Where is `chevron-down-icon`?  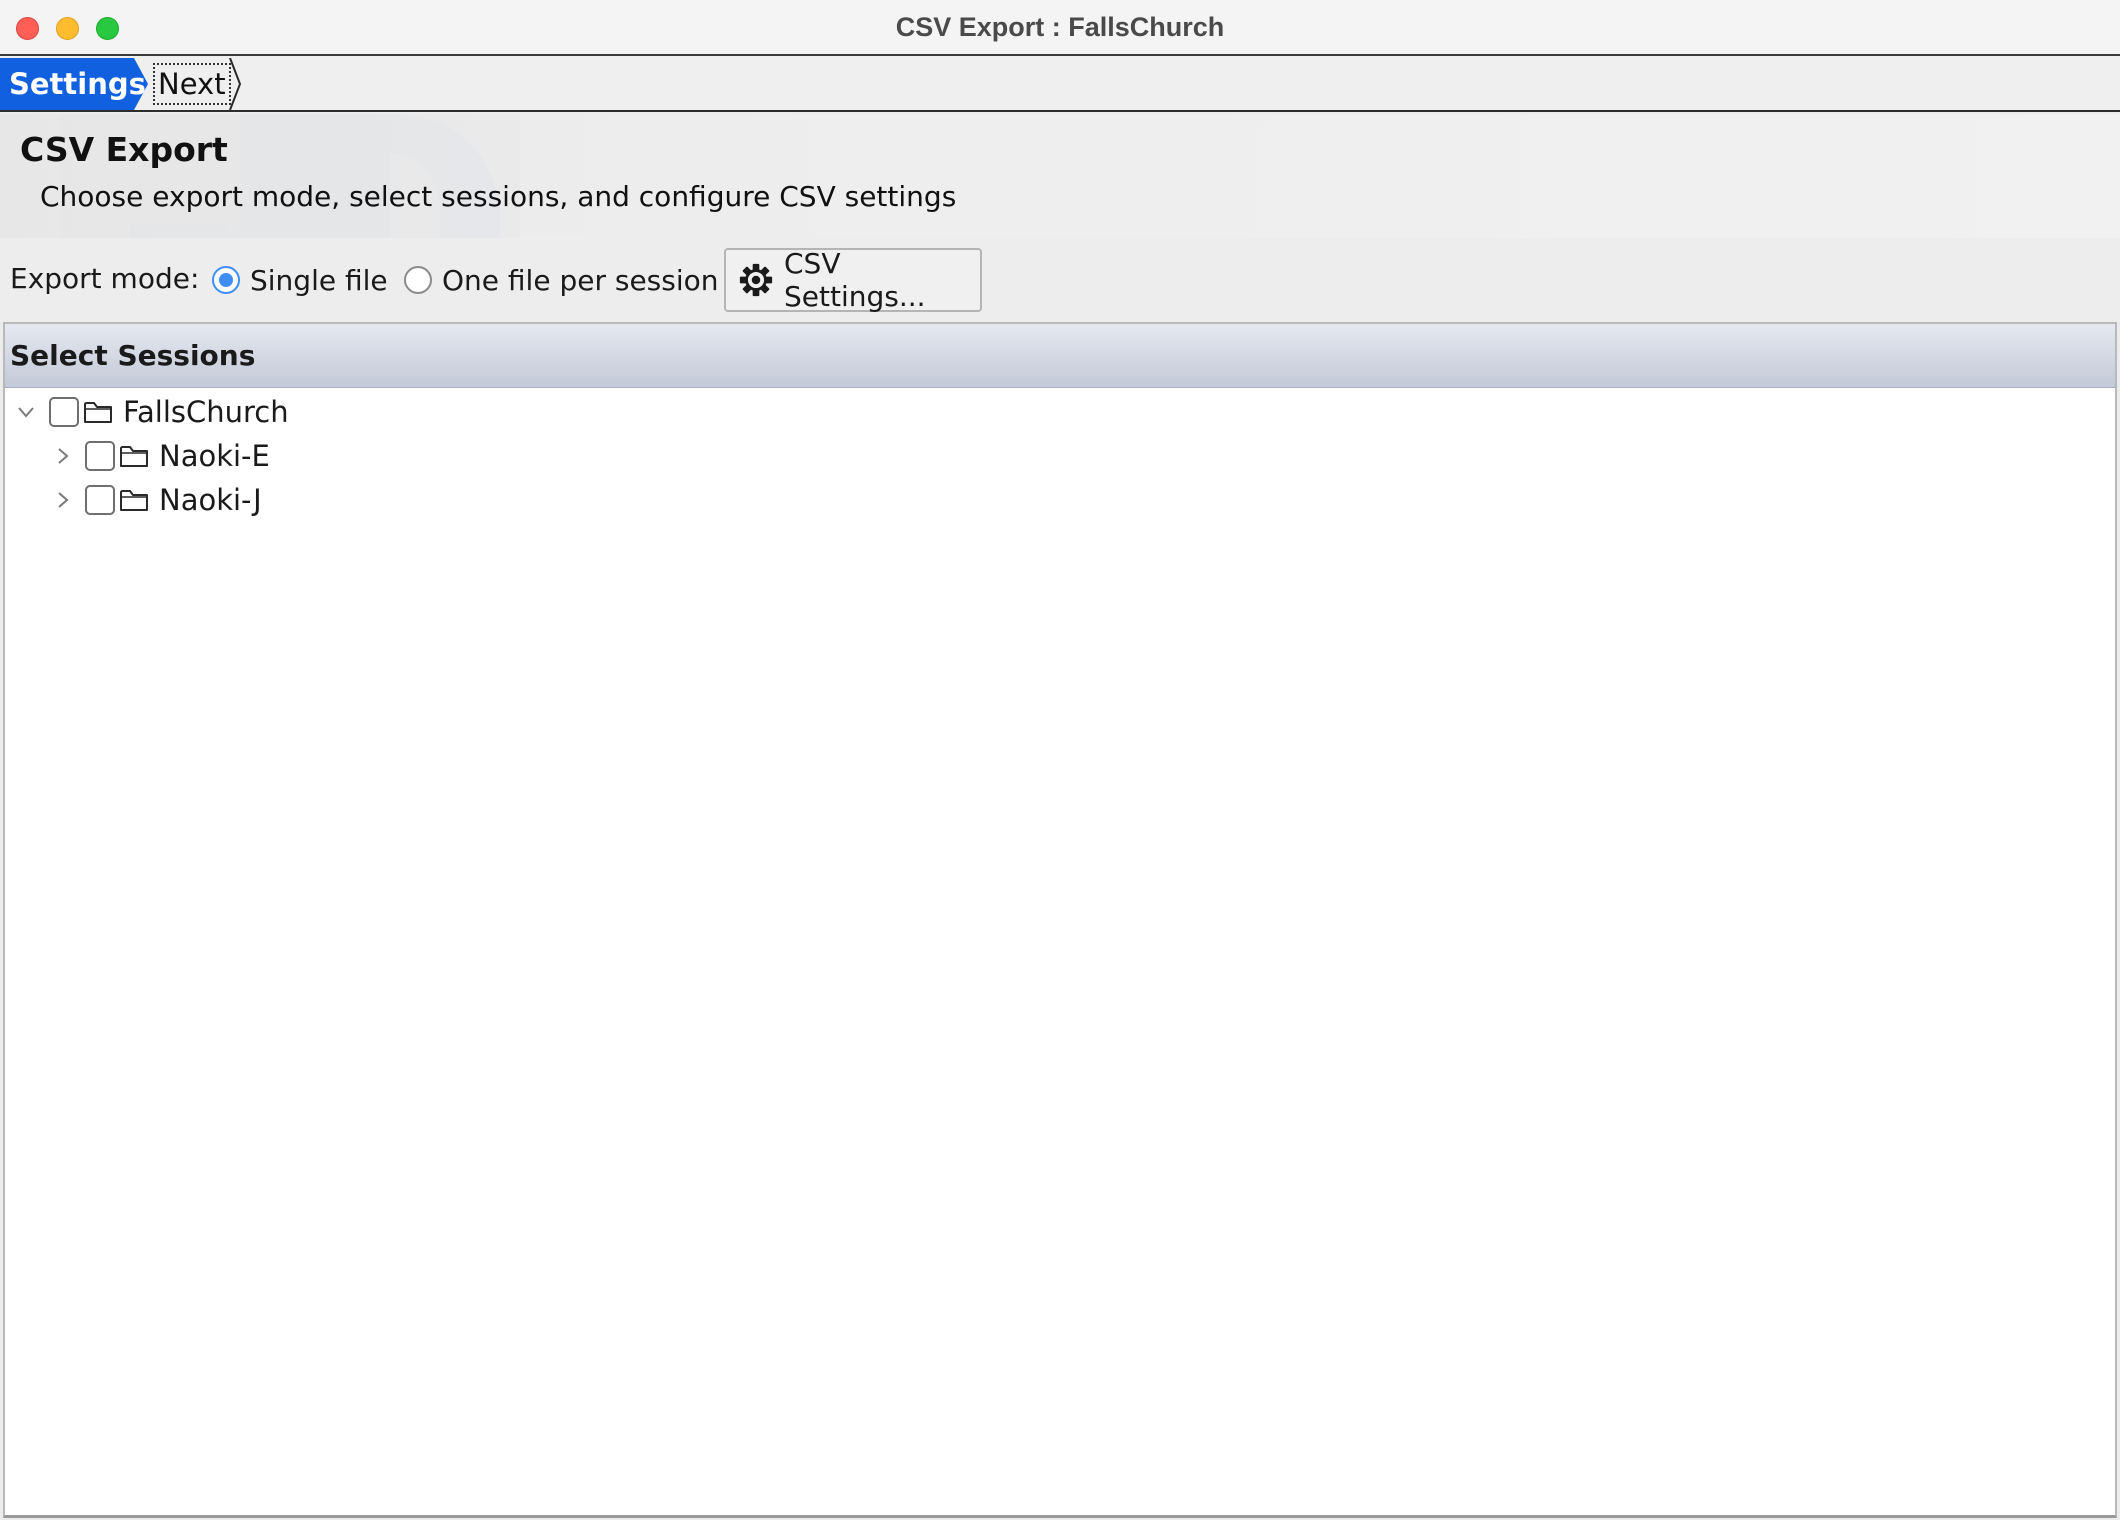
chevron-down-icon is located at coordinates (26, 412).